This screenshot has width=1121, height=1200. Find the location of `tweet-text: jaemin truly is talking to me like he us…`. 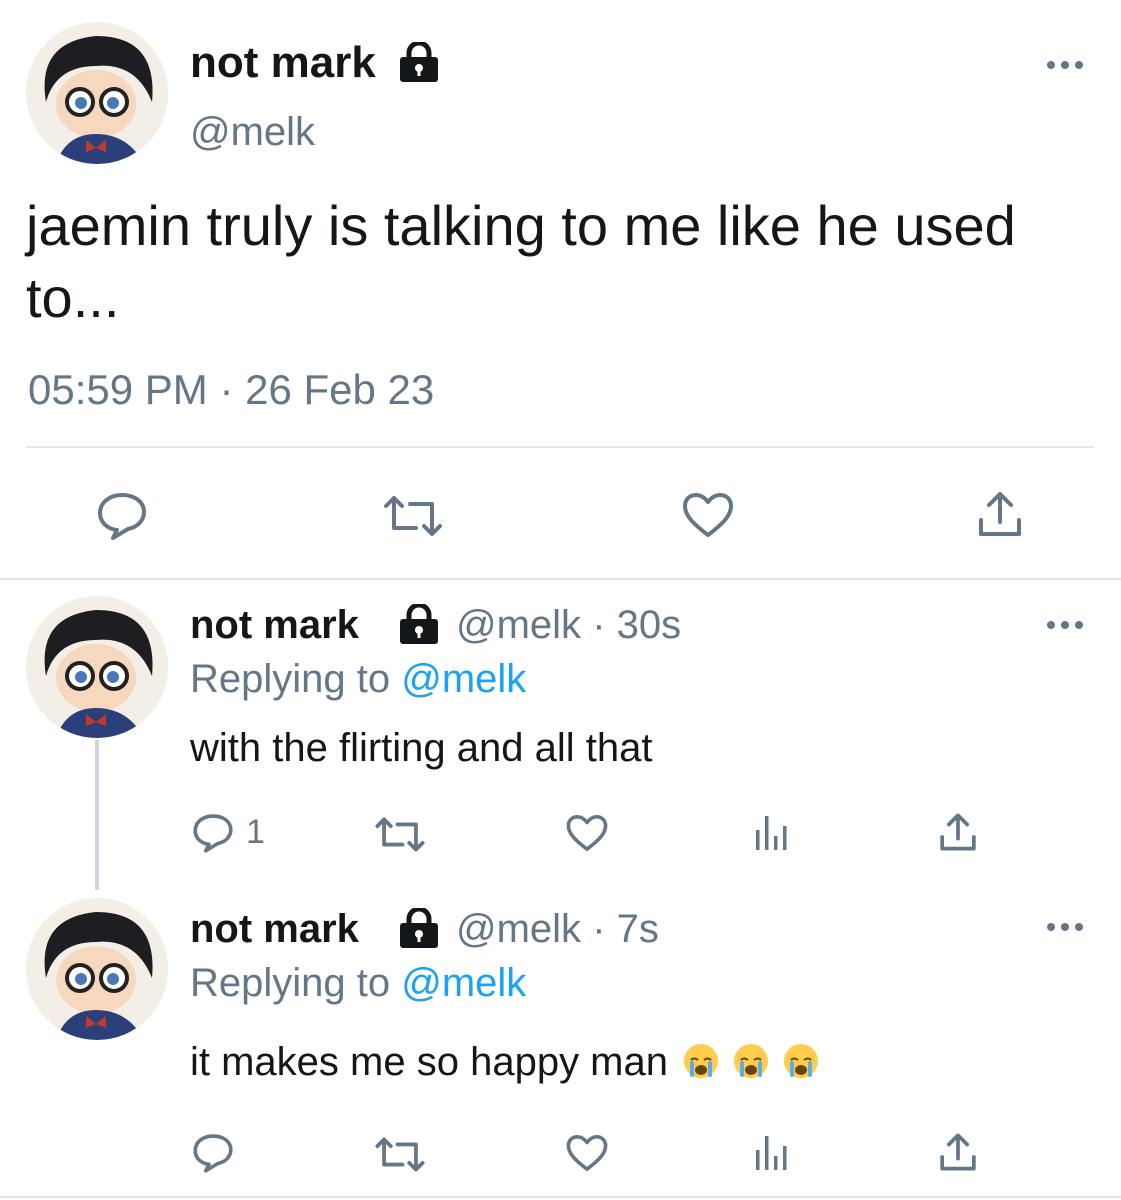

tweet-text: jaemin truly is talking to me like he us… is located at coordinates (521, 261).